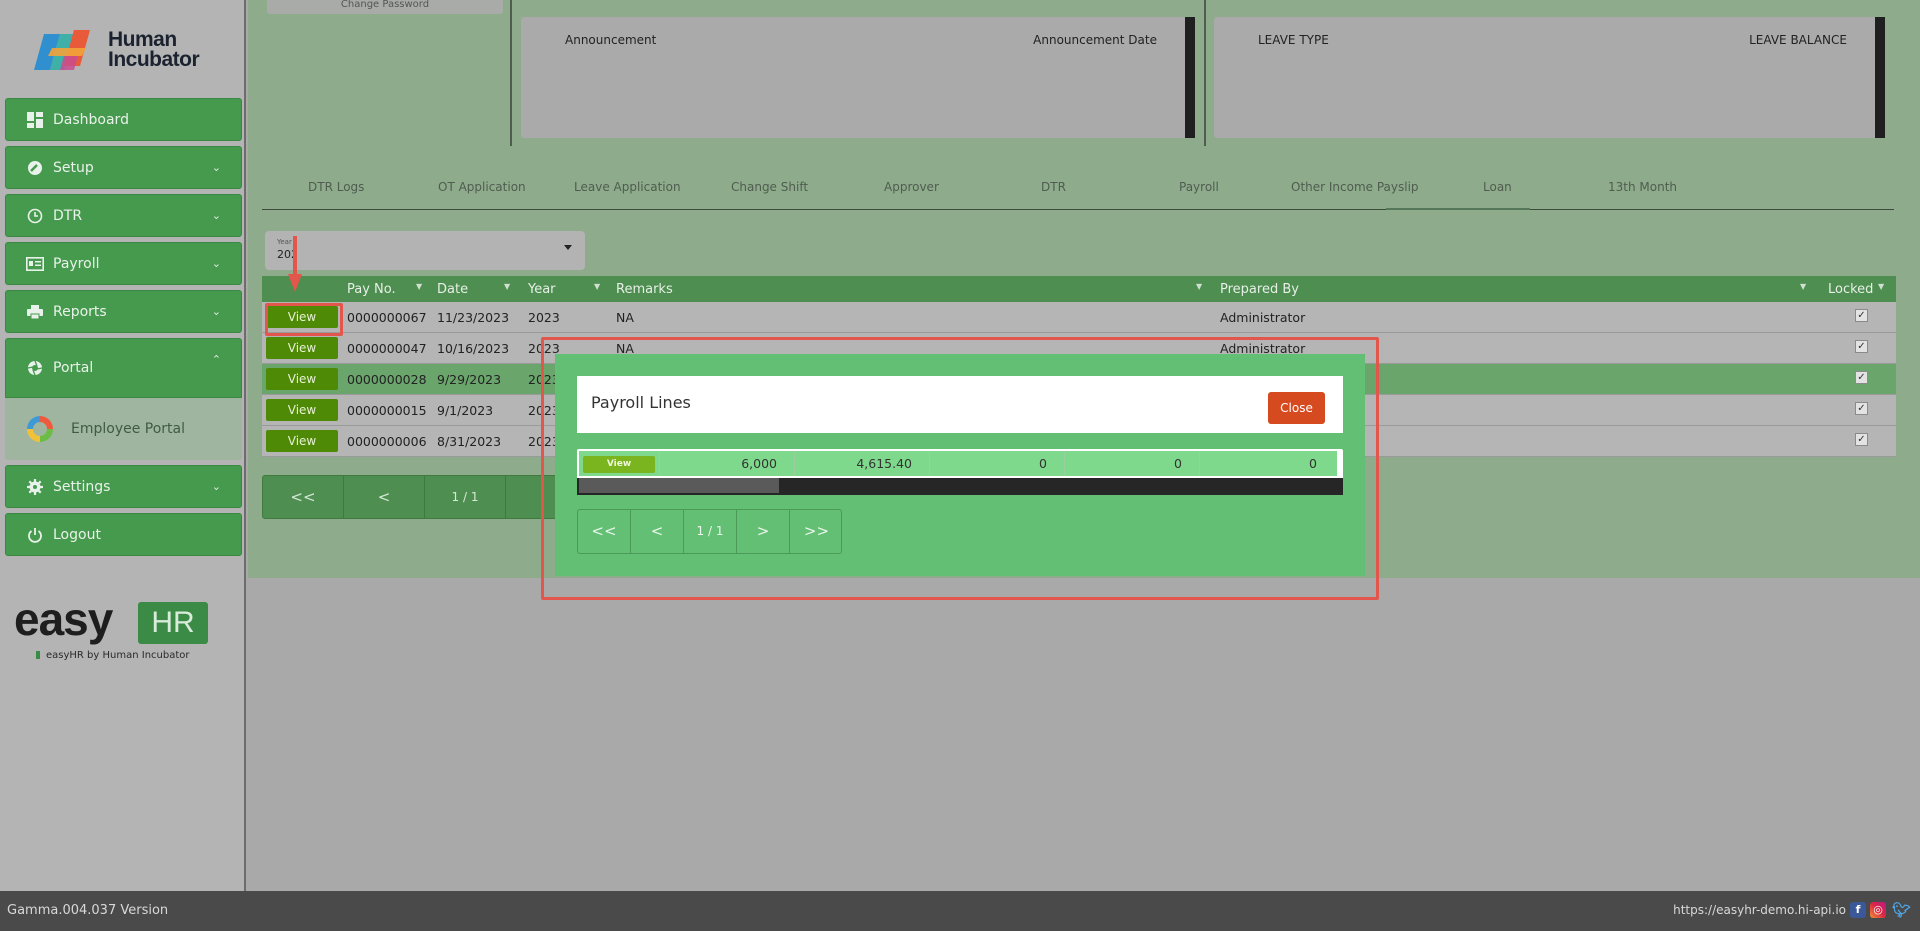 The image size is (1920, 931). Describe the element at coordinates (1901, 910) in the screenshot. I see `twitter-icon: 🐦︎` at that location.